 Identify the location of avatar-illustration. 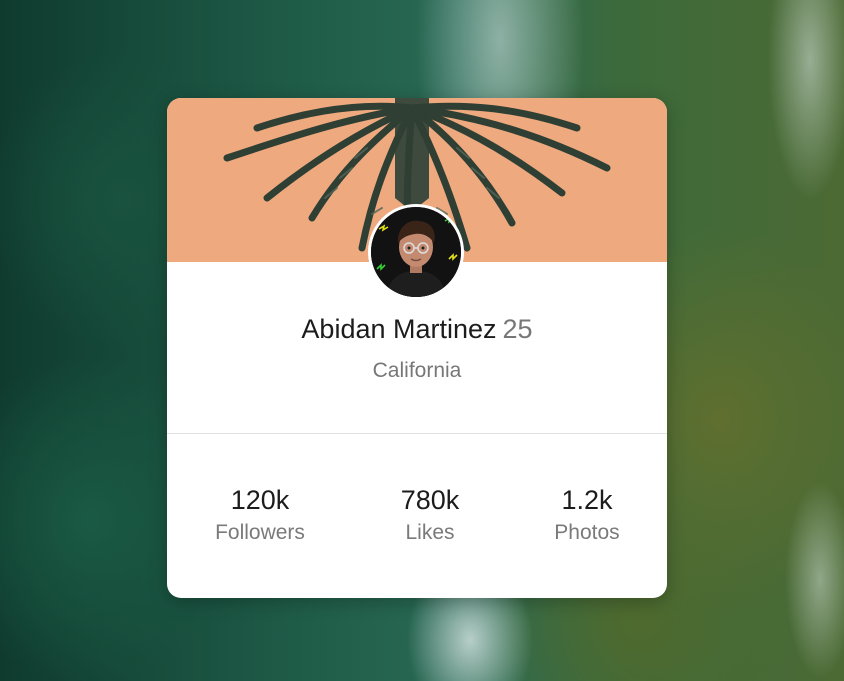
(416, 252).